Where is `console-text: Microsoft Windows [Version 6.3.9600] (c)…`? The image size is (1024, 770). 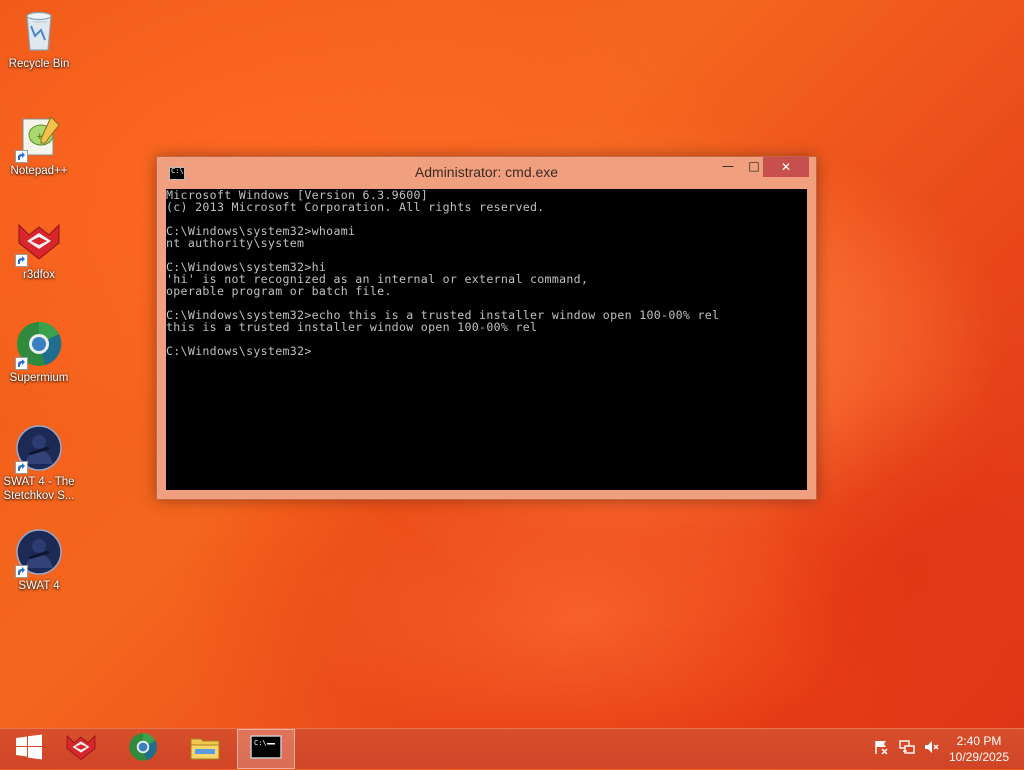 console-text: Microsoft Windows [Version 6.3.9600] (c)… is located at coordinates (486, 273).